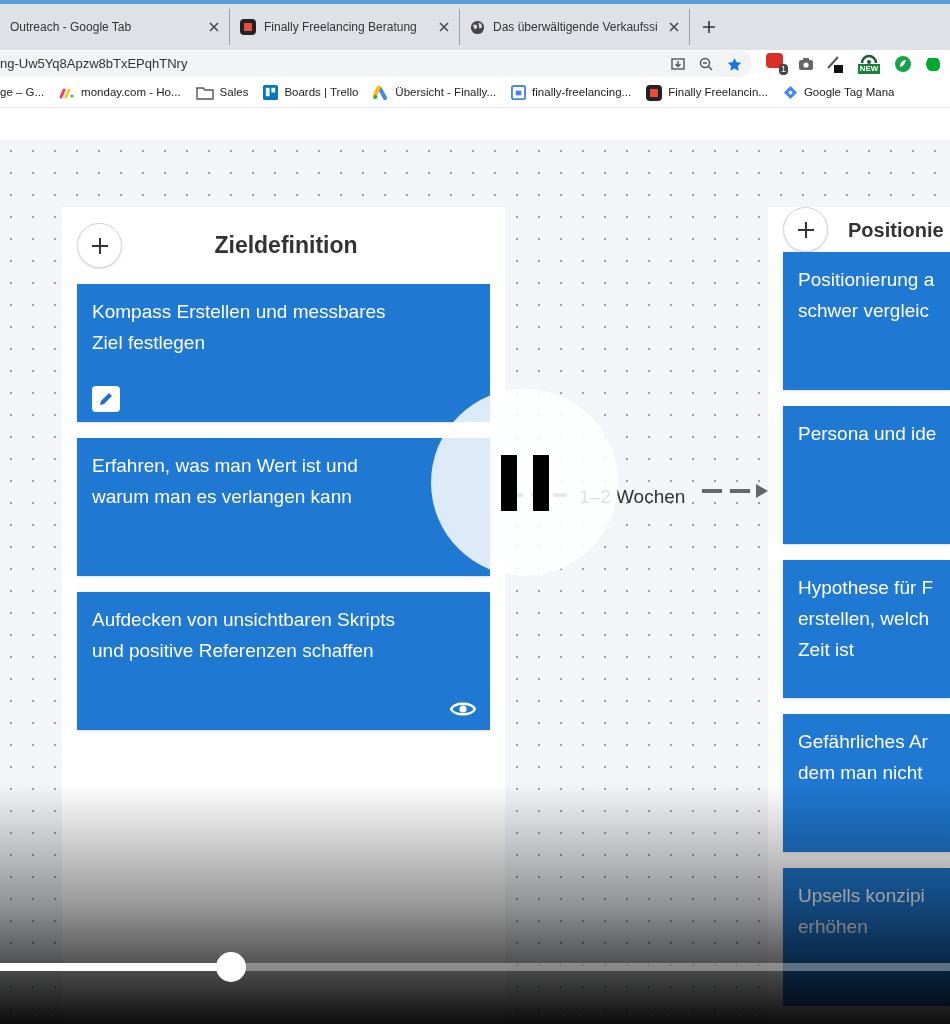  I want to click on task-card: Positionierung a schwer vergleic, so click(866, 321).